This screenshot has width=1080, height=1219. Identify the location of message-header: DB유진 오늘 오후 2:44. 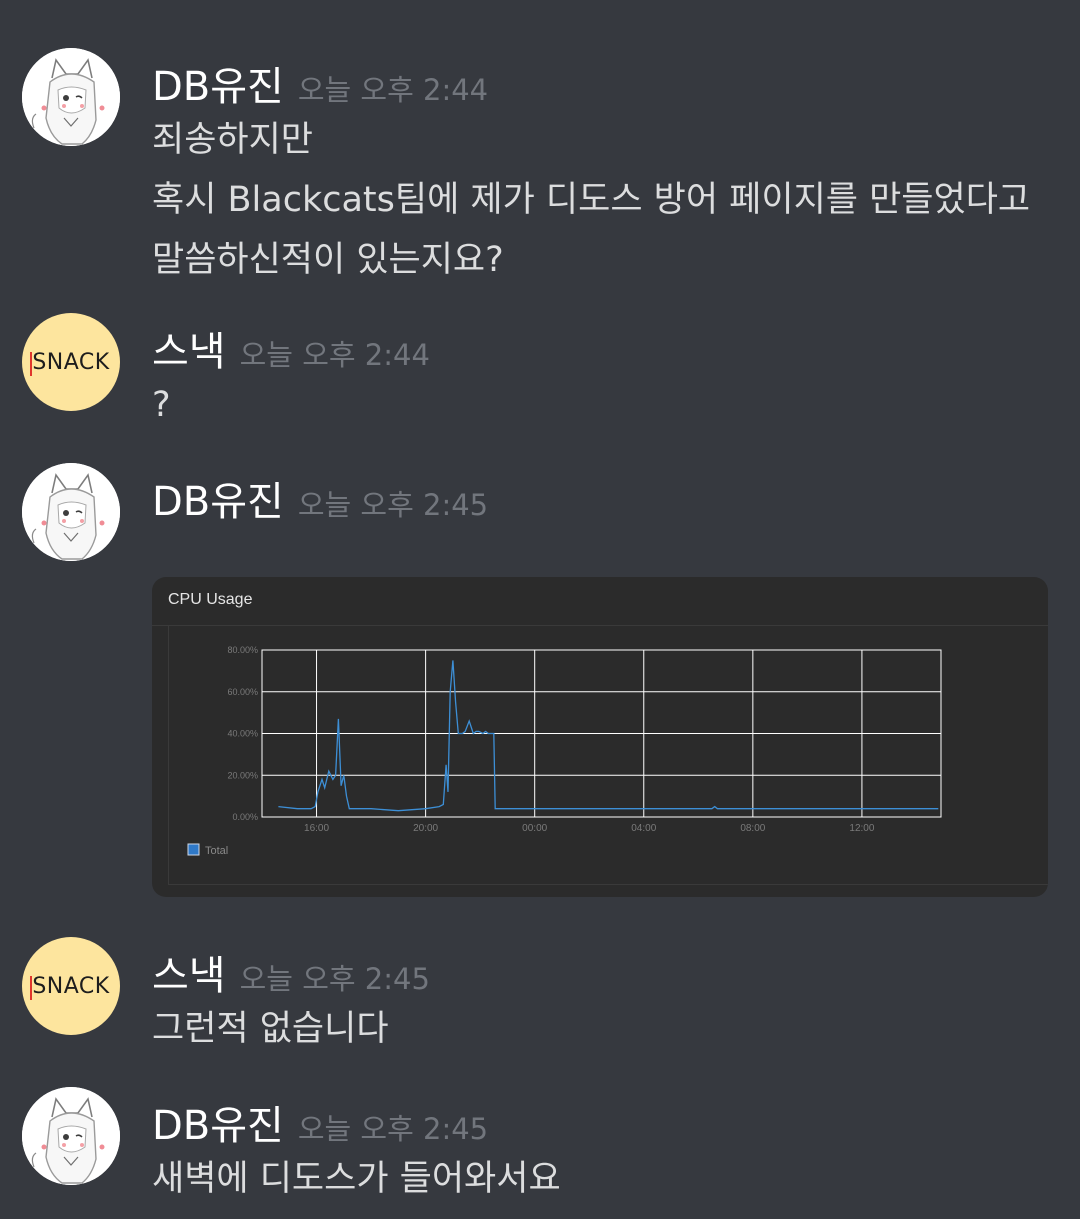
(320, 83).